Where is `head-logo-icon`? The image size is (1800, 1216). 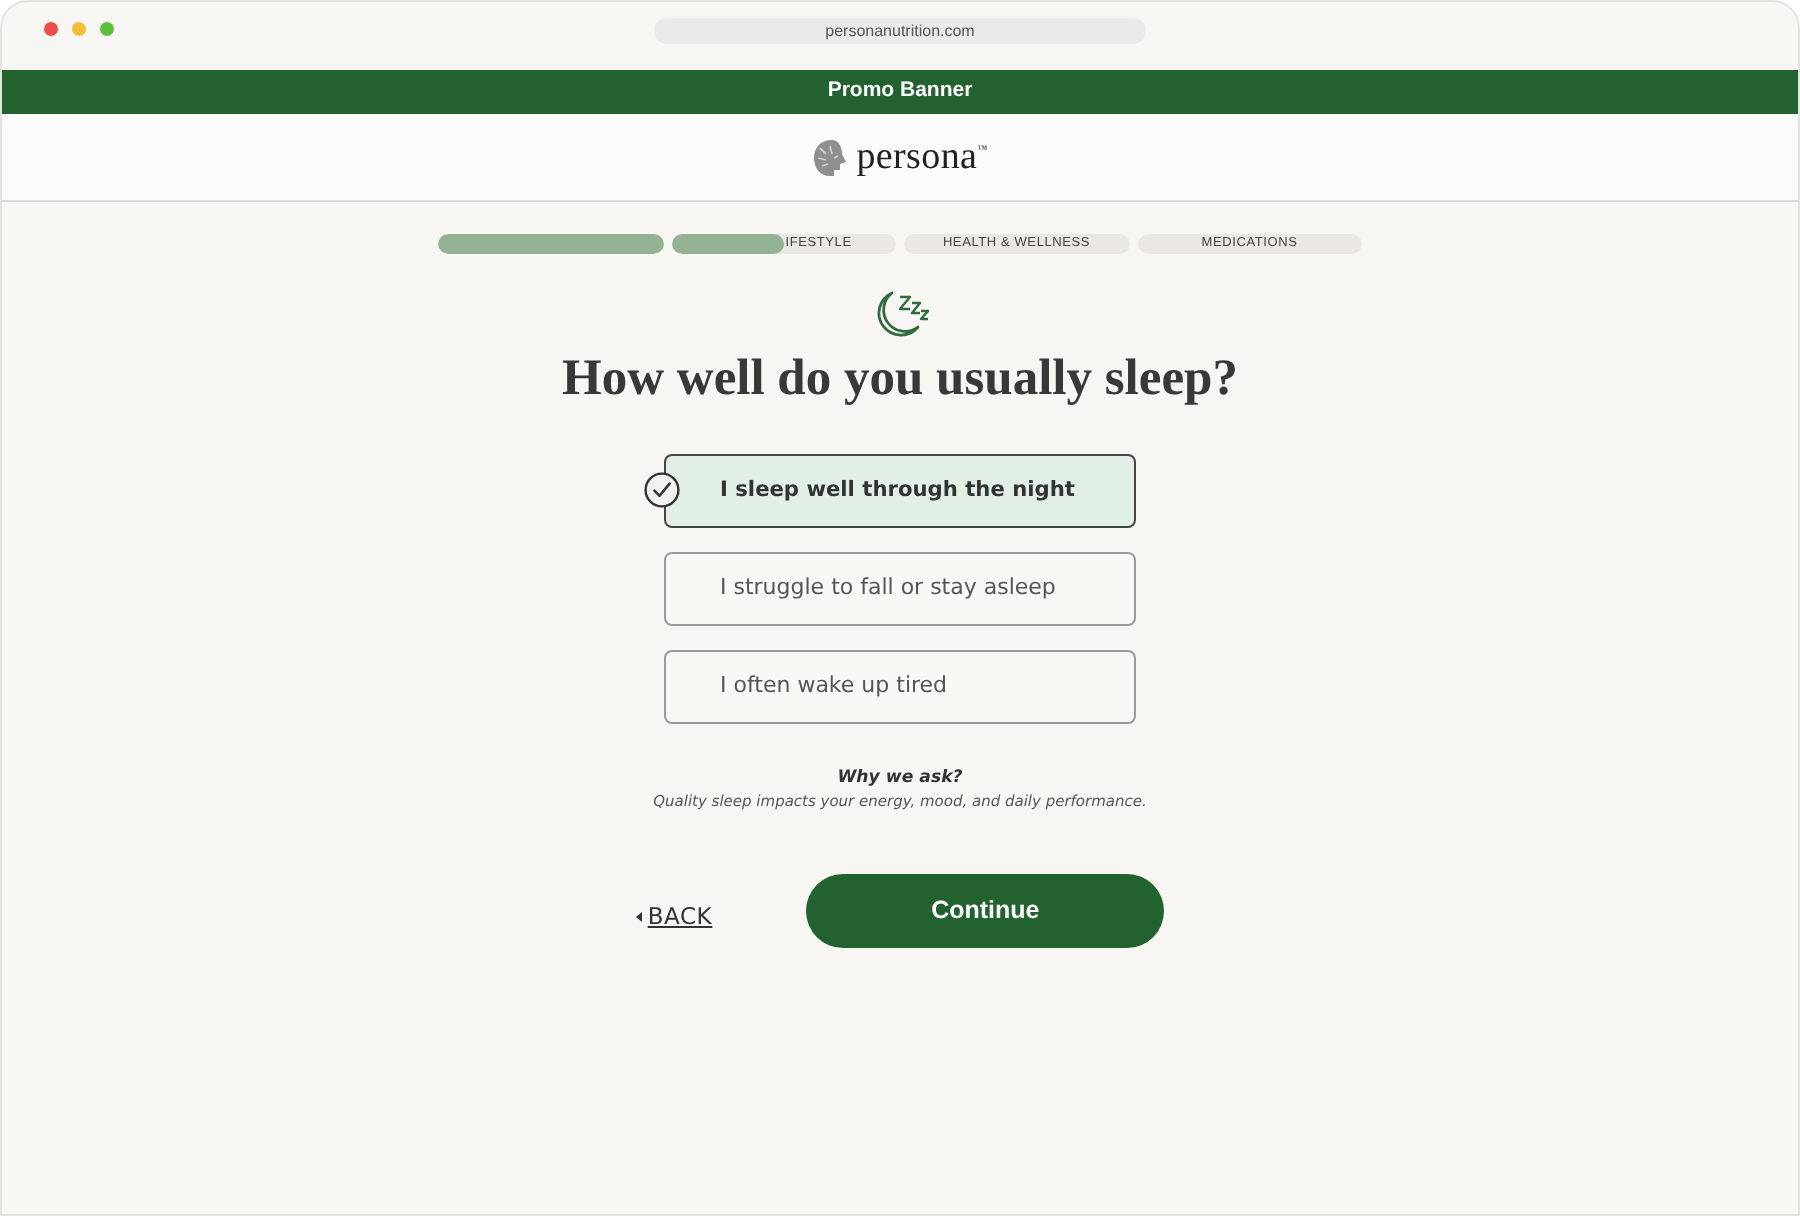
head-logo-icon is located at coordinates (830, 157).